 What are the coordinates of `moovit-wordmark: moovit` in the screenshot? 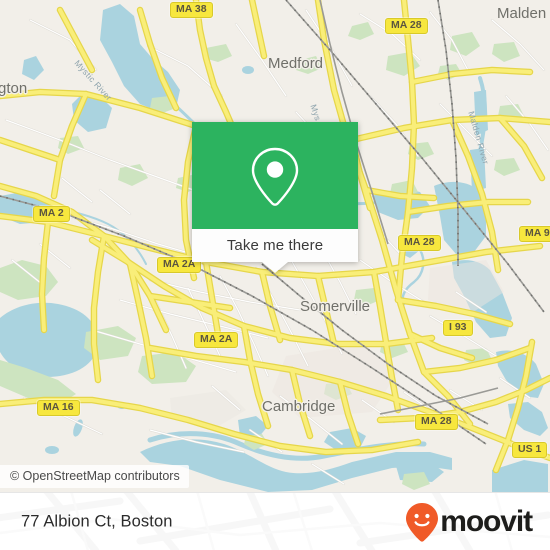 It's located at (486, 521).